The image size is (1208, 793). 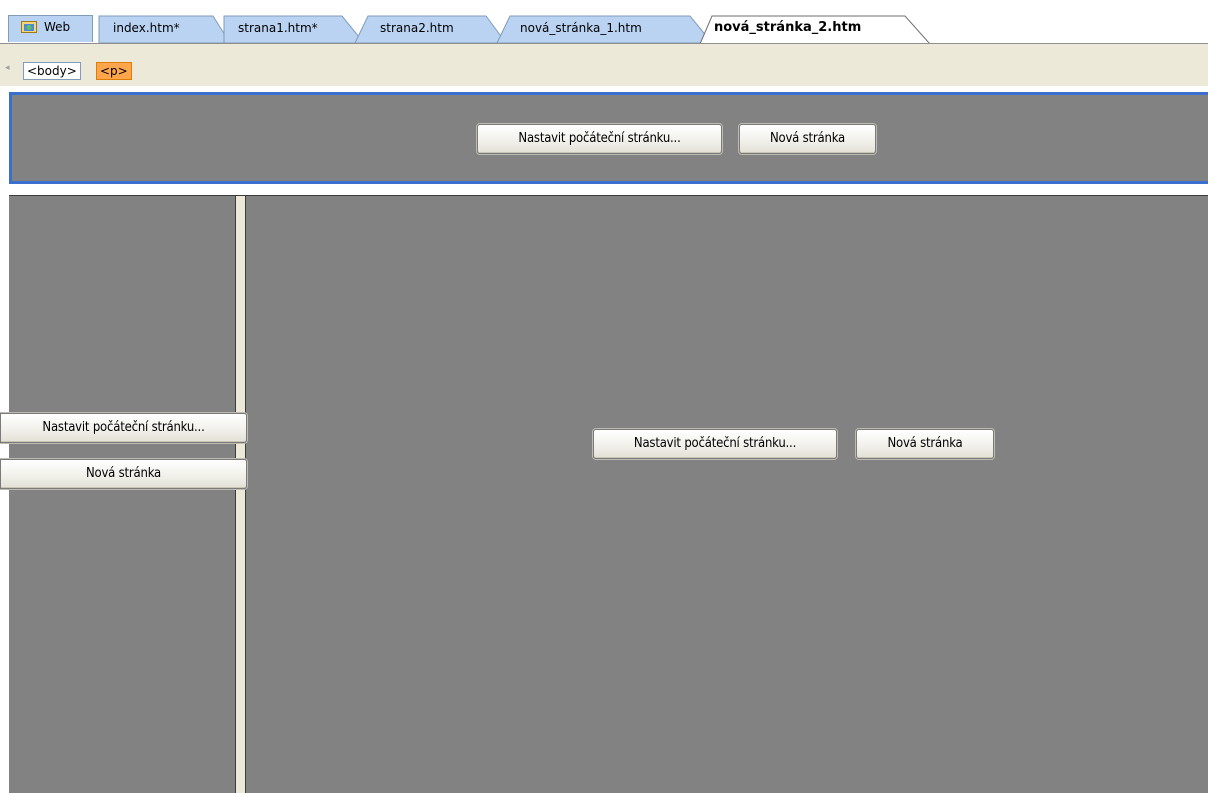 What do you see at coordinates (52, 71) in the screenshot?
I see `tag-body: <body>` at bounding box center [52, 71].